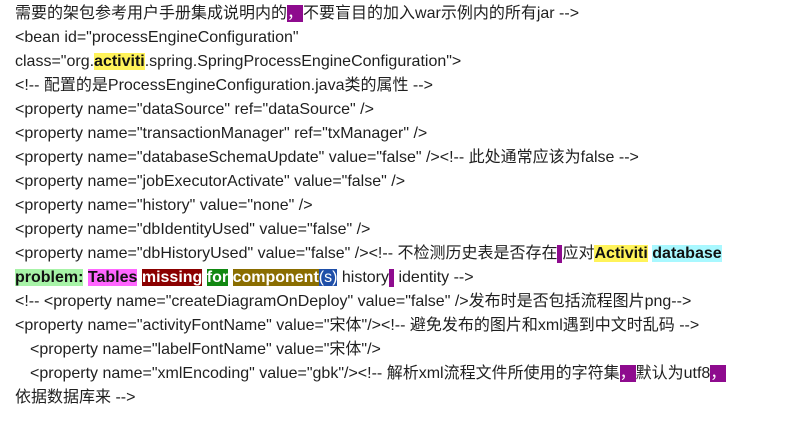  I want to click on highlight-tables: Tables, so click(112, 277).